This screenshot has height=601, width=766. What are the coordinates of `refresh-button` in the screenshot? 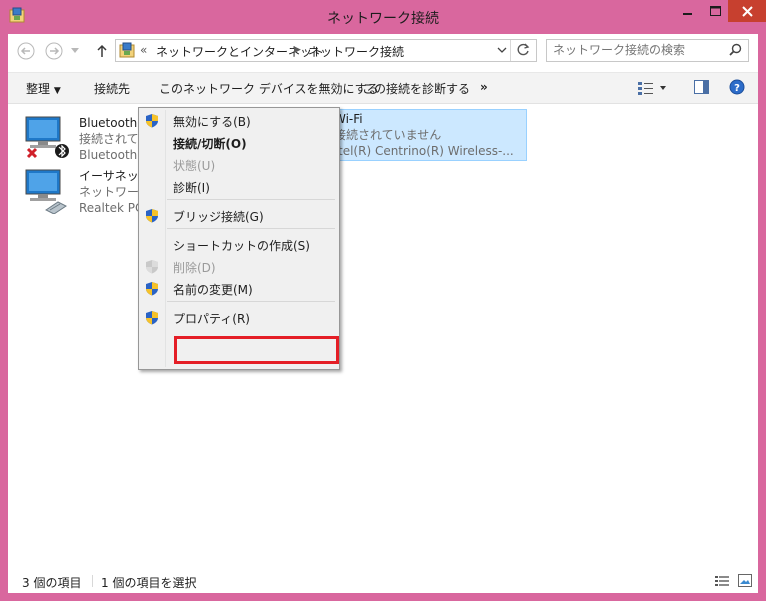 It's located at (523, 51).